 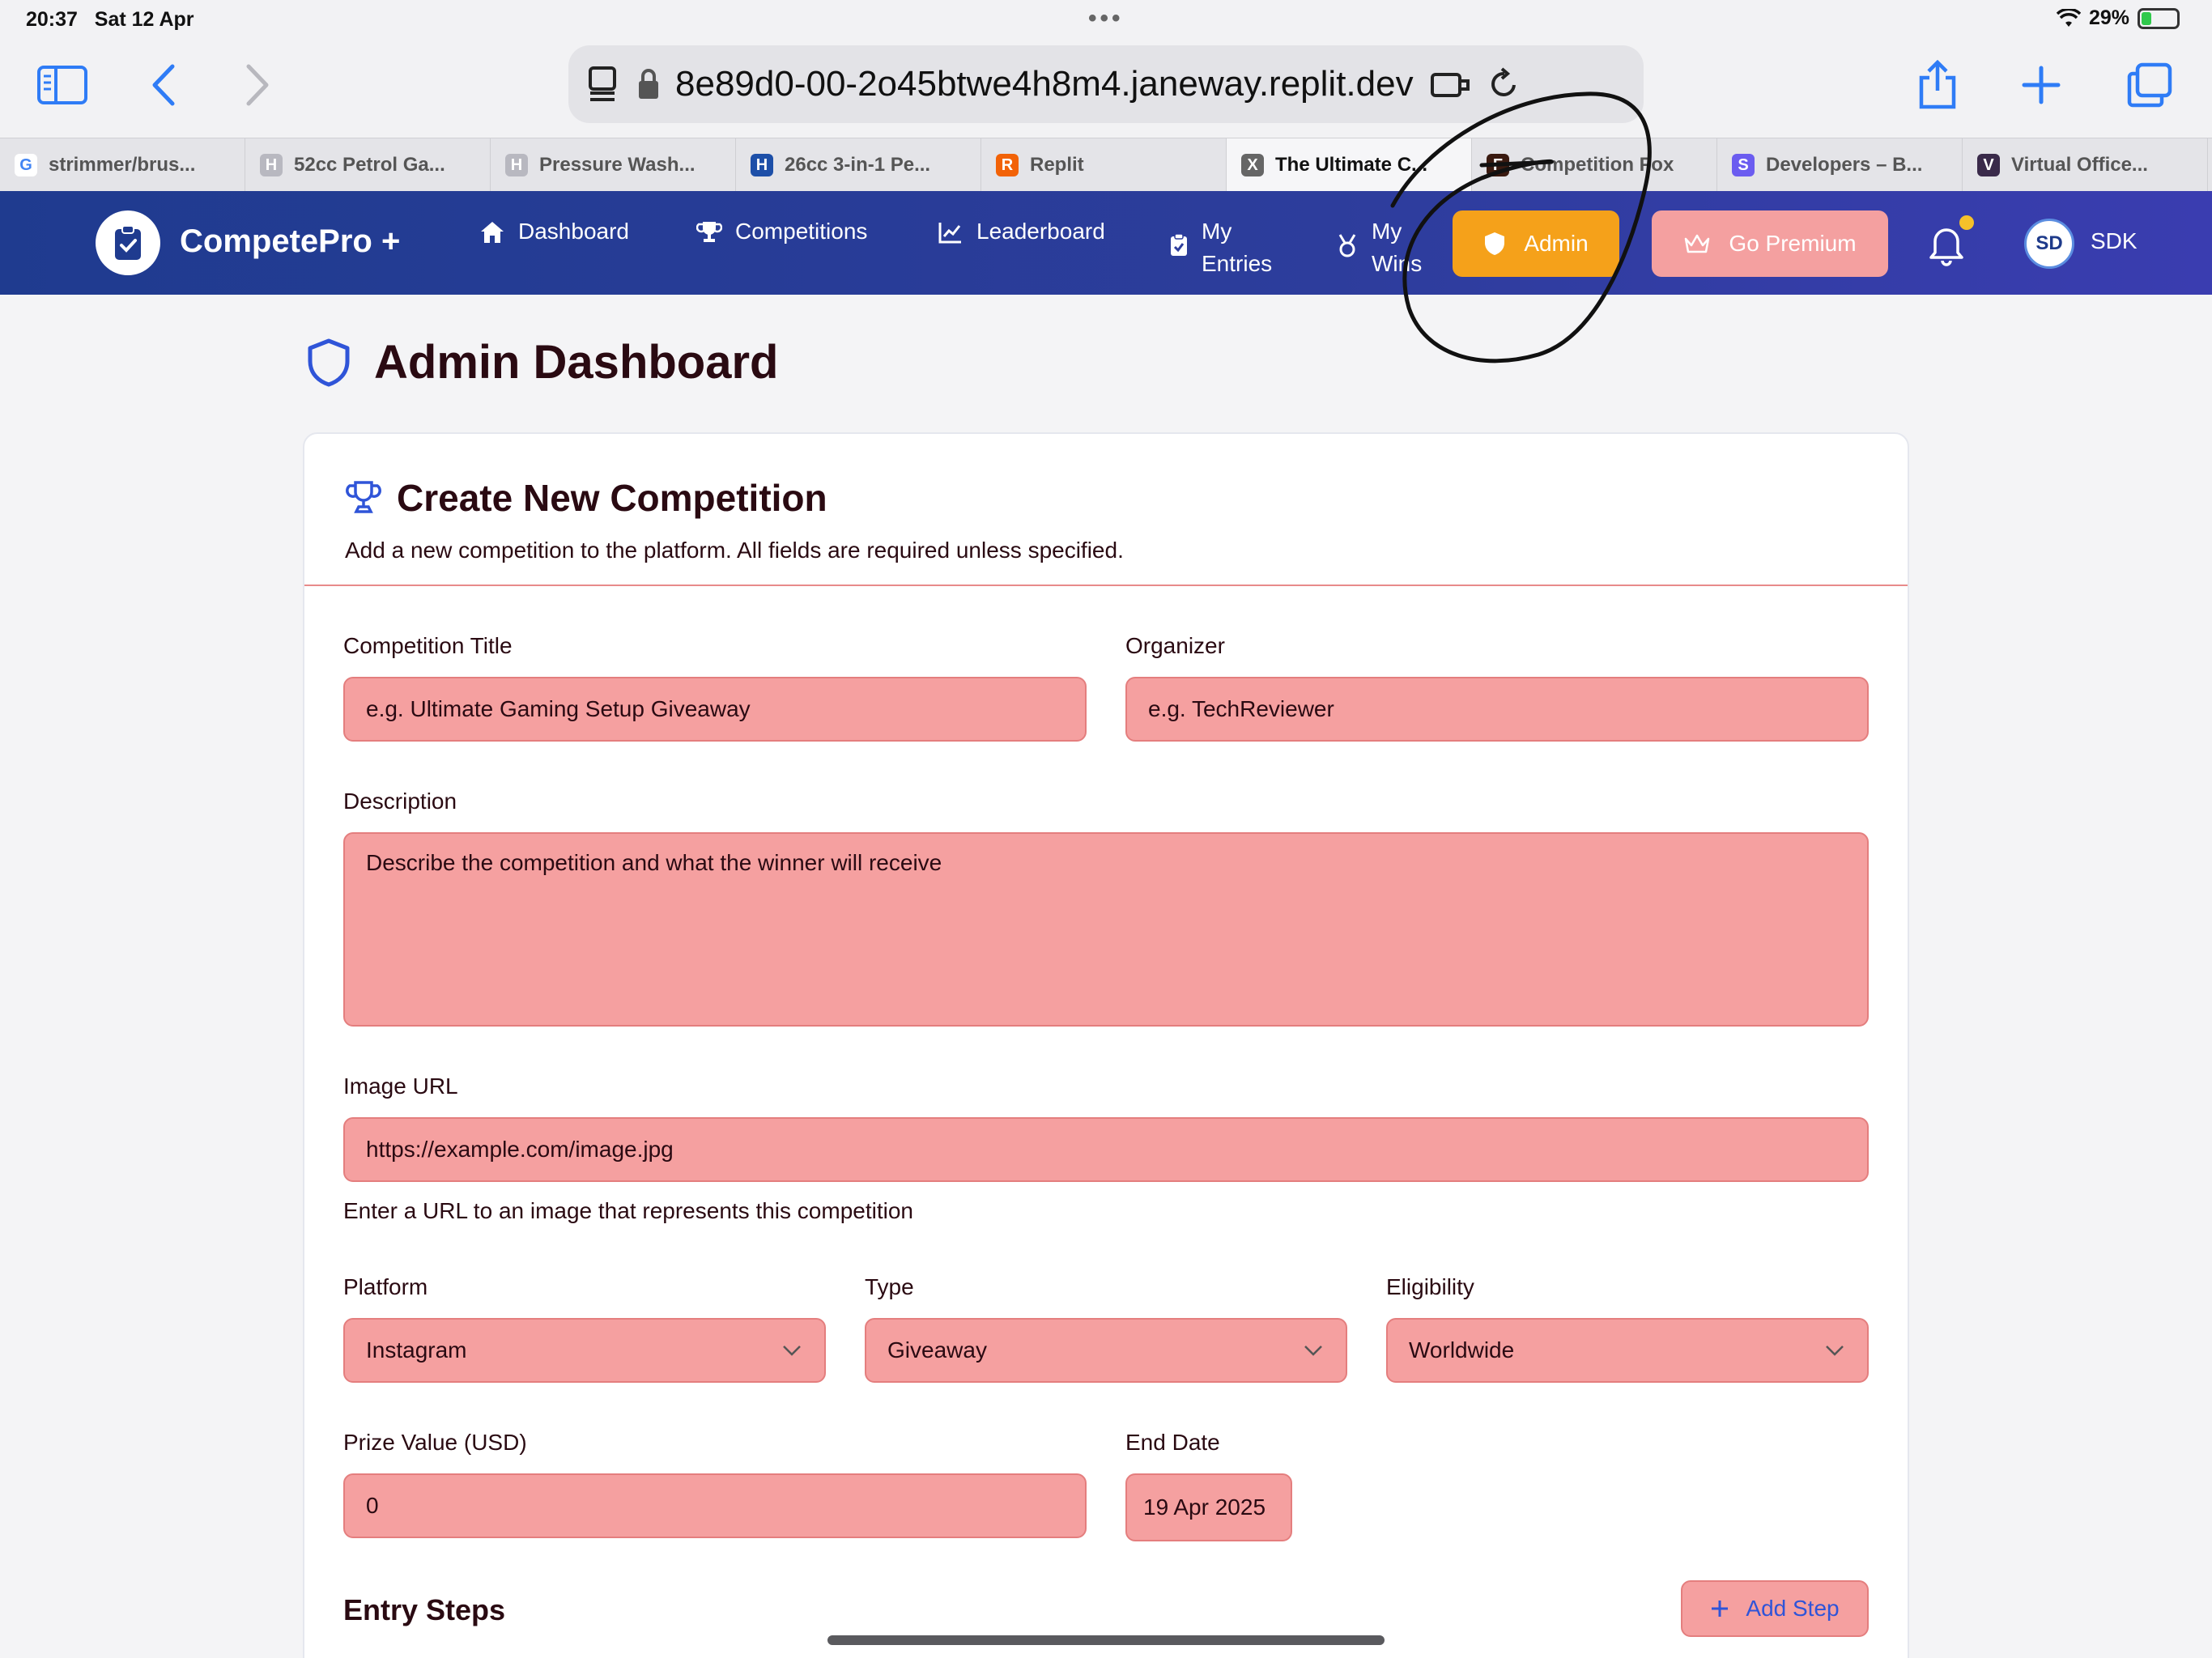 I want to click on logo-icon, so click(x=128, y=242).